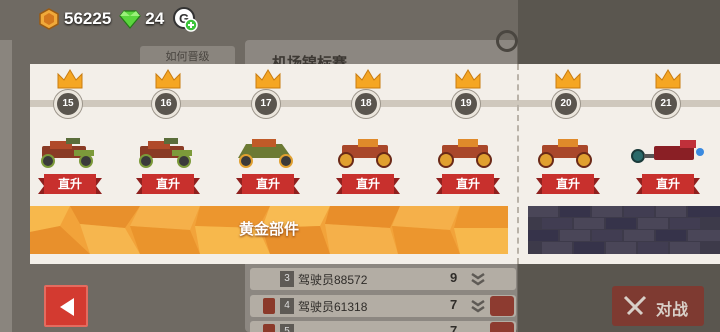 The image size is (720, 332). Describe the element at coordinates (383, 326) in the screenshot. I see `leaderboard-row: 5 7` at that location.